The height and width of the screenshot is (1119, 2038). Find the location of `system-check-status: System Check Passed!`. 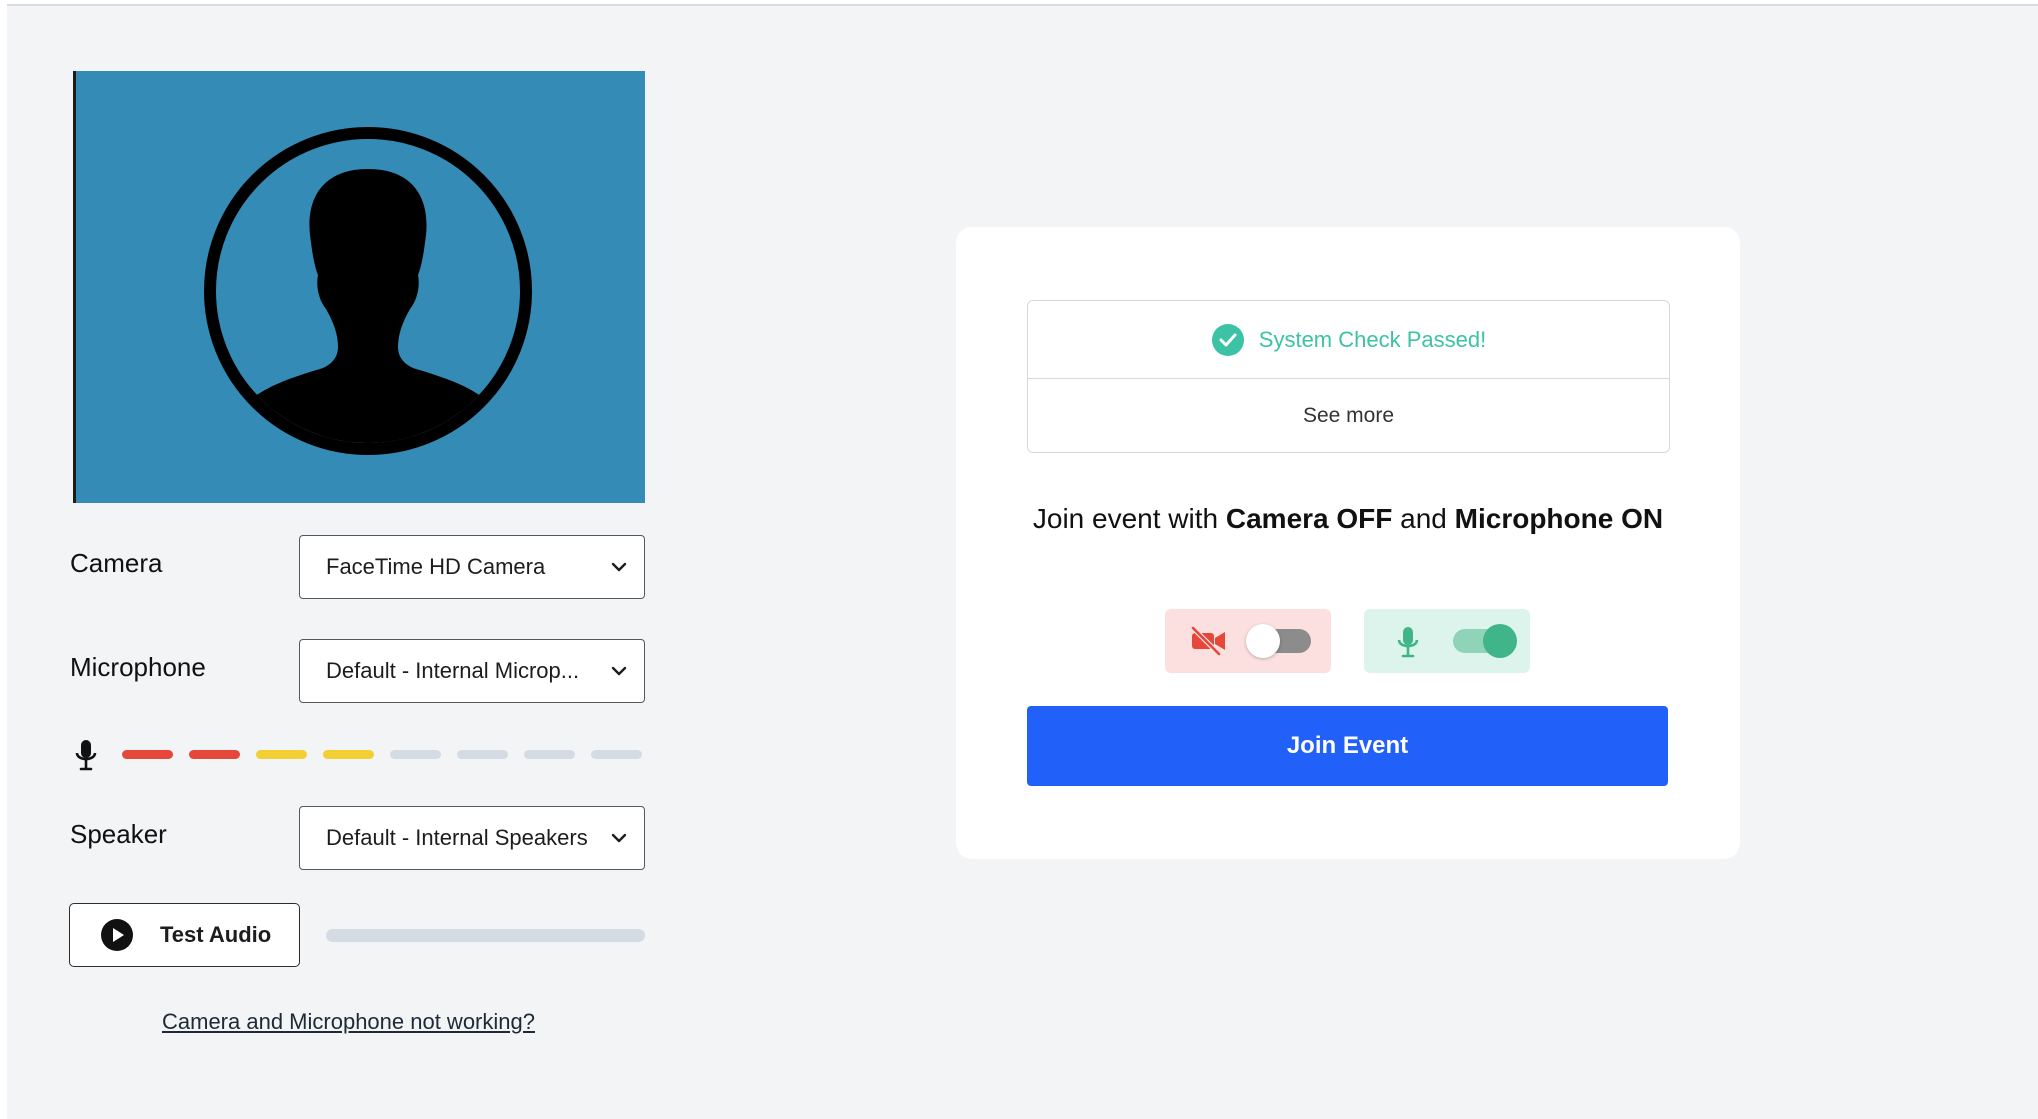

system-check-status: System Check Passed! is located at coordinates (1348, 340).